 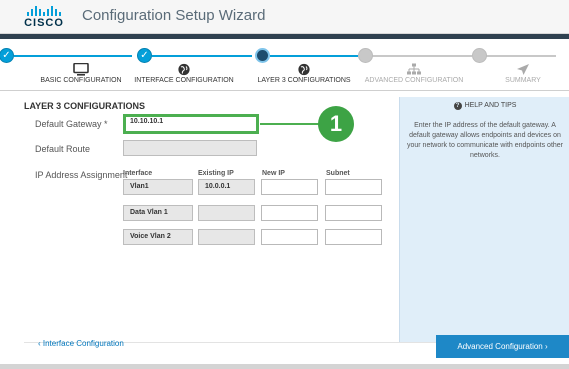 I want to click on column-header-new-ip: New IP, so click(x=273, y=173).